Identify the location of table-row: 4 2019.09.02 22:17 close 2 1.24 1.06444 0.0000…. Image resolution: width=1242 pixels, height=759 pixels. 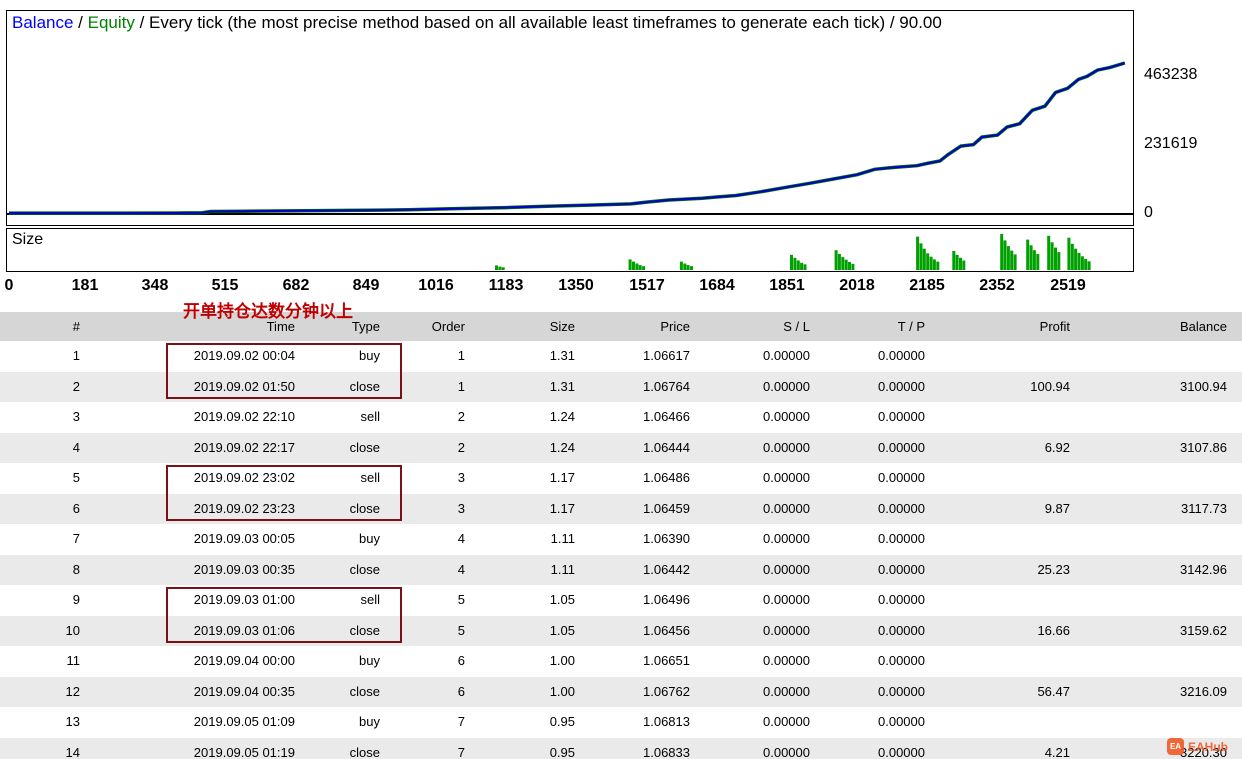
(621, 447).